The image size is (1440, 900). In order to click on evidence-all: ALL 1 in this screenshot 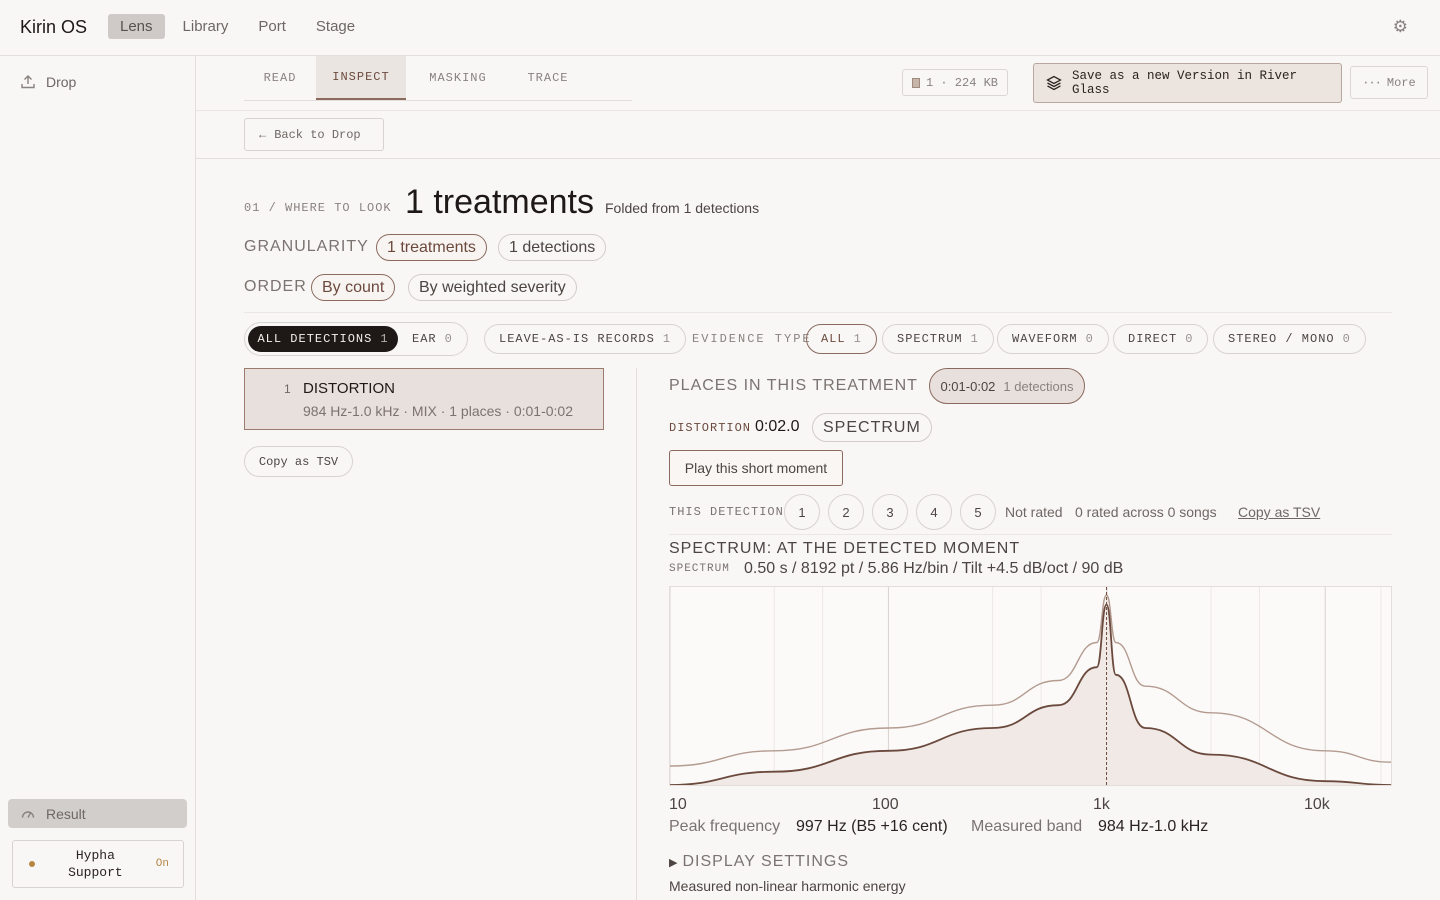, I will do `click(841, 339)`.